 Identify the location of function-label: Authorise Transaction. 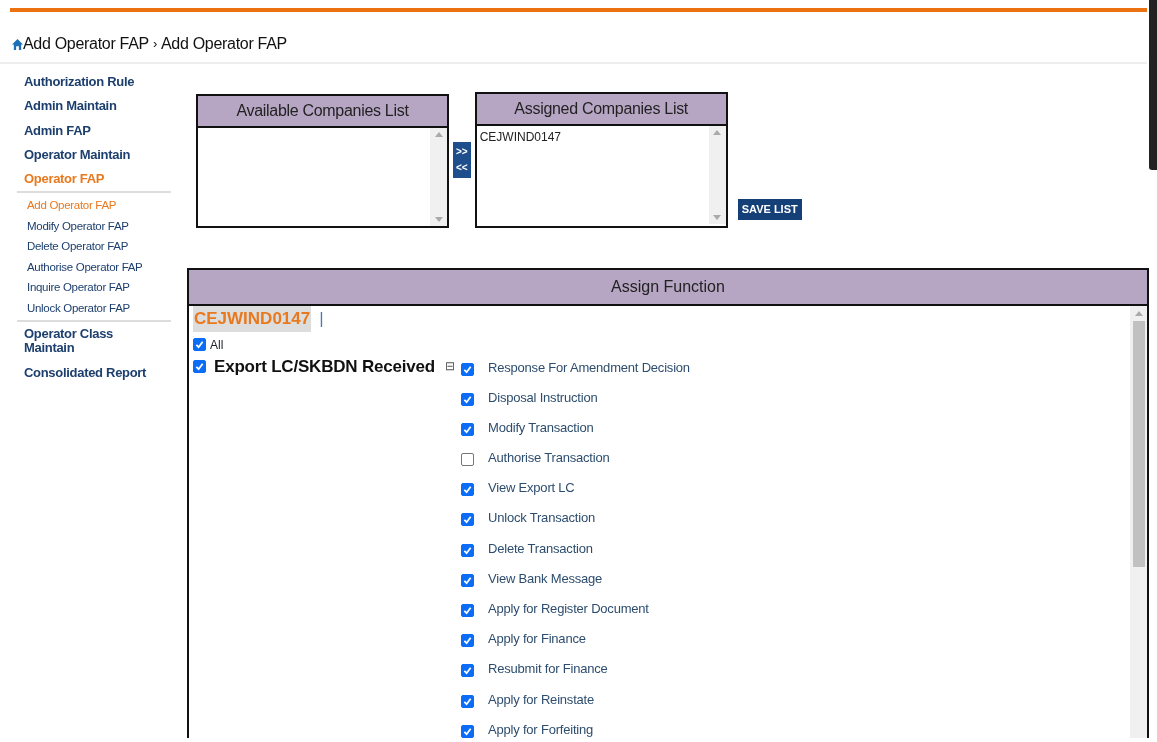
(549, 458).